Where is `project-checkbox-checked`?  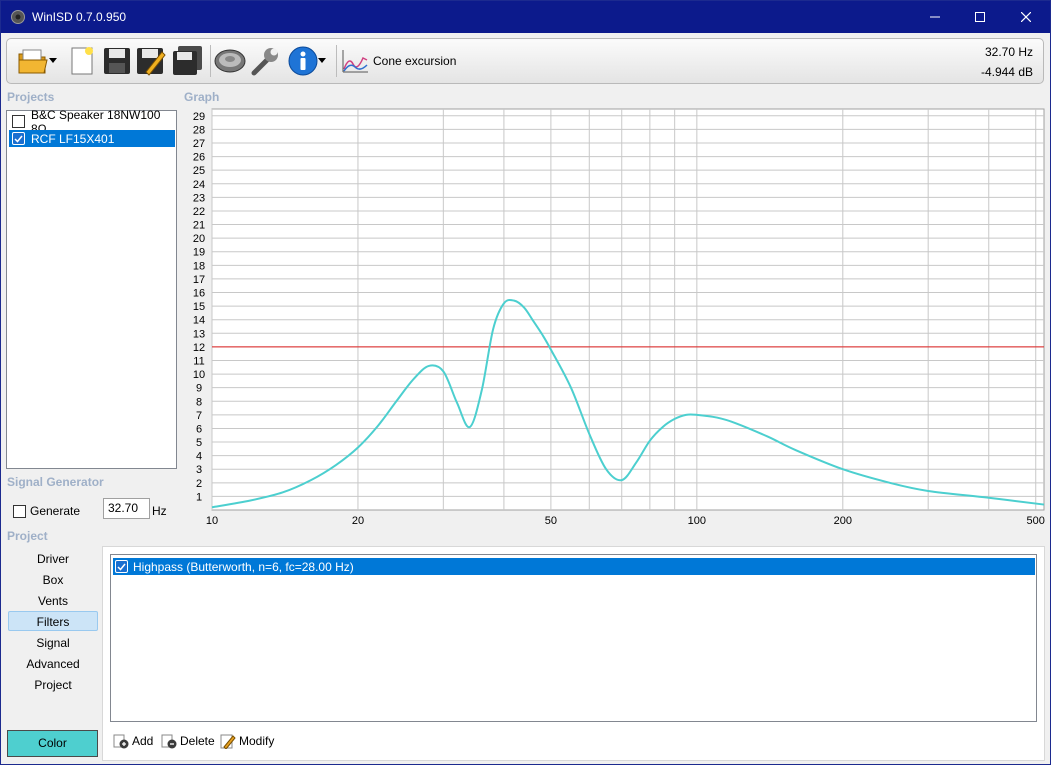
project-checkbox-checked is located at coordinates (18, 138).